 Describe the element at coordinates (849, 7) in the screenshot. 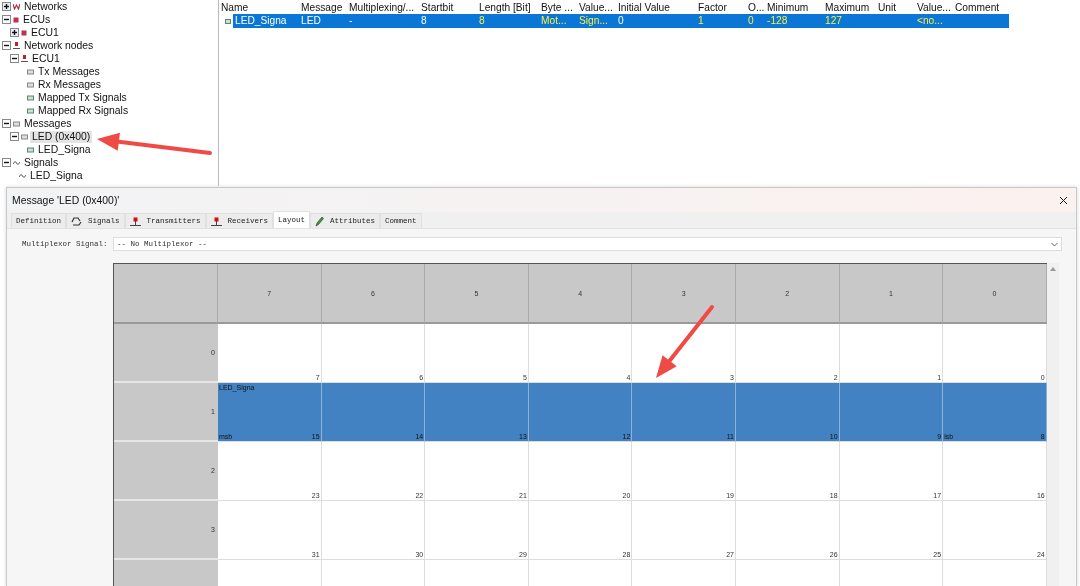

I see `column-header: Maximum` at that location.